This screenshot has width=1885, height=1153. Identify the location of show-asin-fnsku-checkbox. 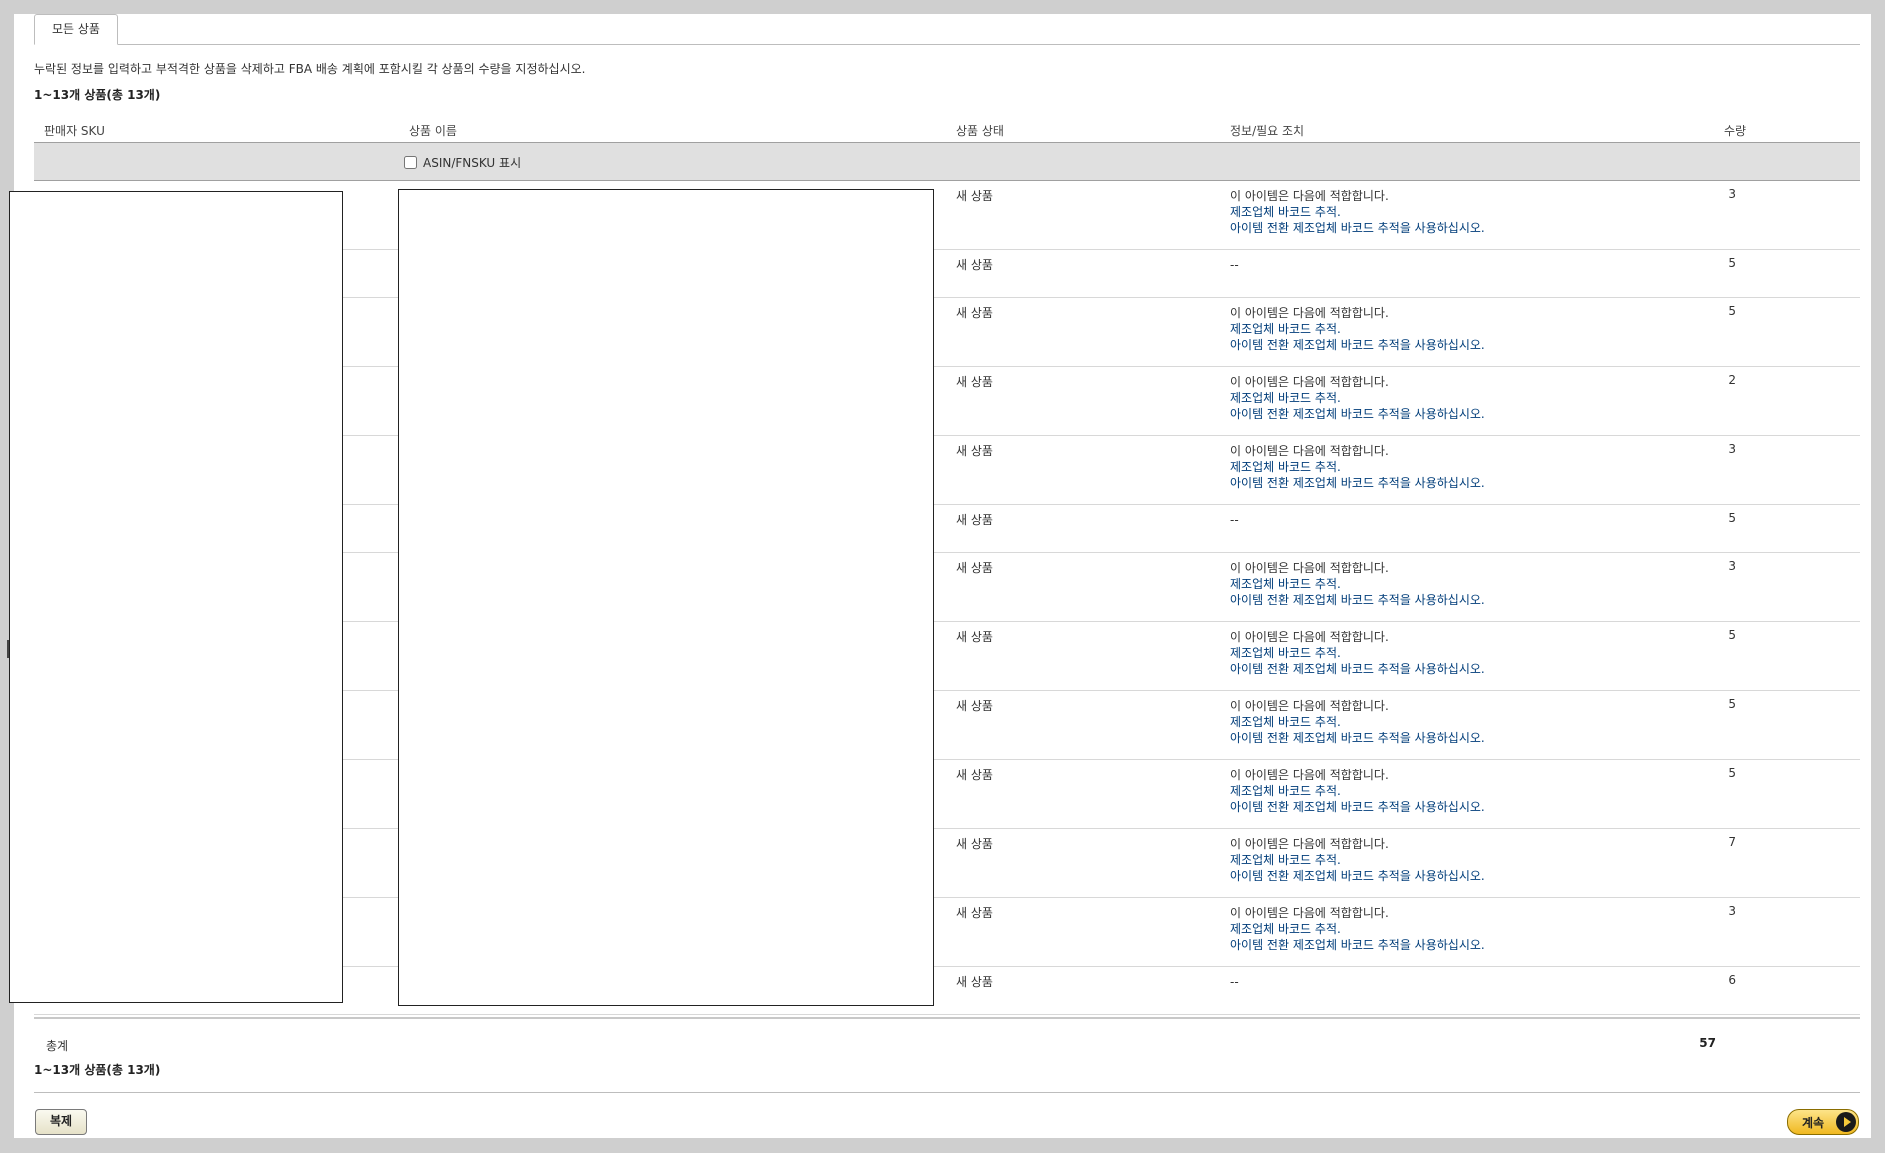
(410, 162).